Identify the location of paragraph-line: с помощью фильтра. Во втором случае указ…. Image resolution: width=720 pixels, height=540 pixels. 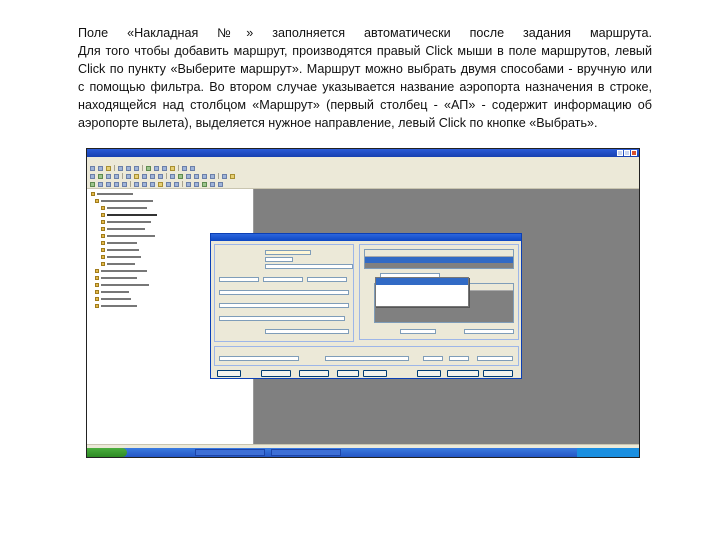
(365, 87).